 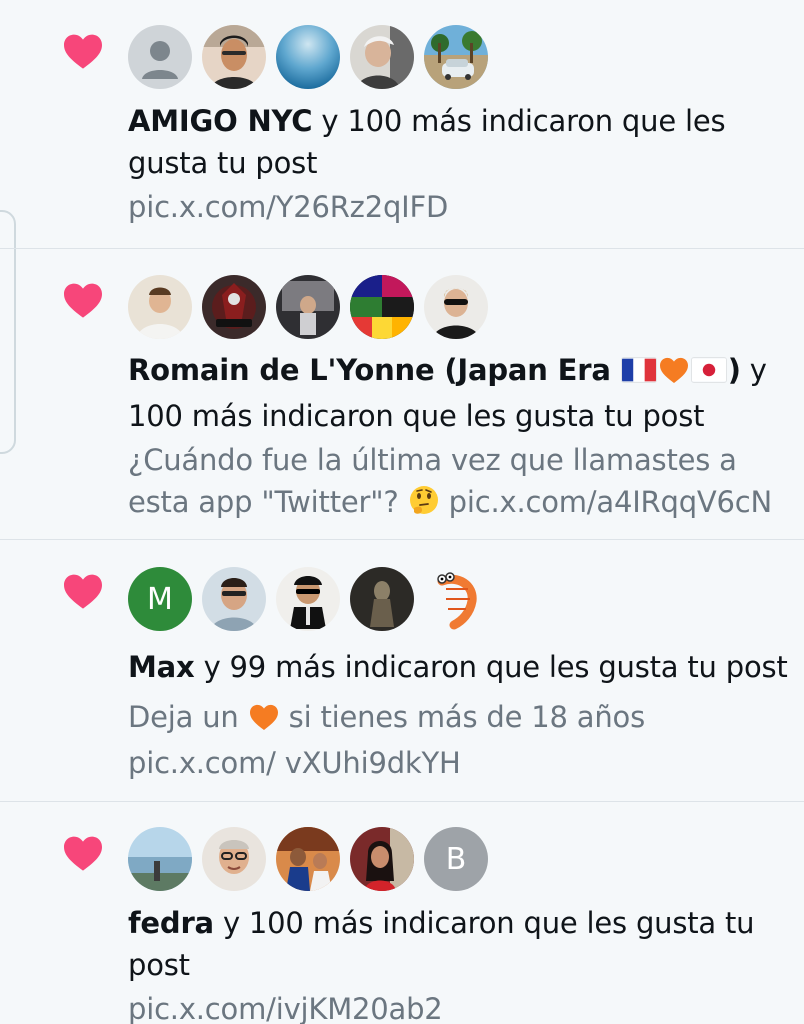 What do you see at coordinates (458, 207) in the screenshot?
I see `post-preview: pic.x.com/Y26Rz2qIFD` at bounding box center [458, 207].